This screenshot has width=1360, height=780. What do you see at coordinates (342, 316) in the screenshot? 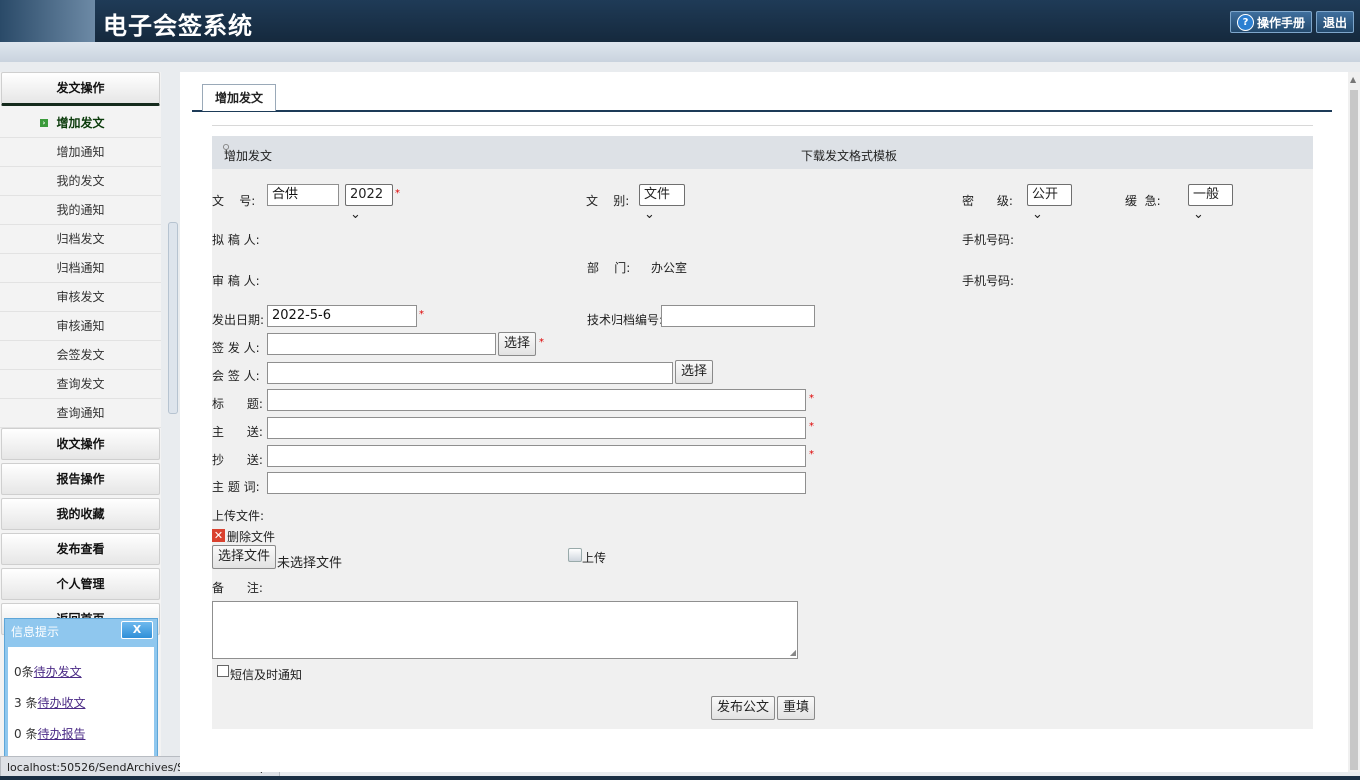
I see `date-input: 2022-5-6` at bounding box center [342, 316].